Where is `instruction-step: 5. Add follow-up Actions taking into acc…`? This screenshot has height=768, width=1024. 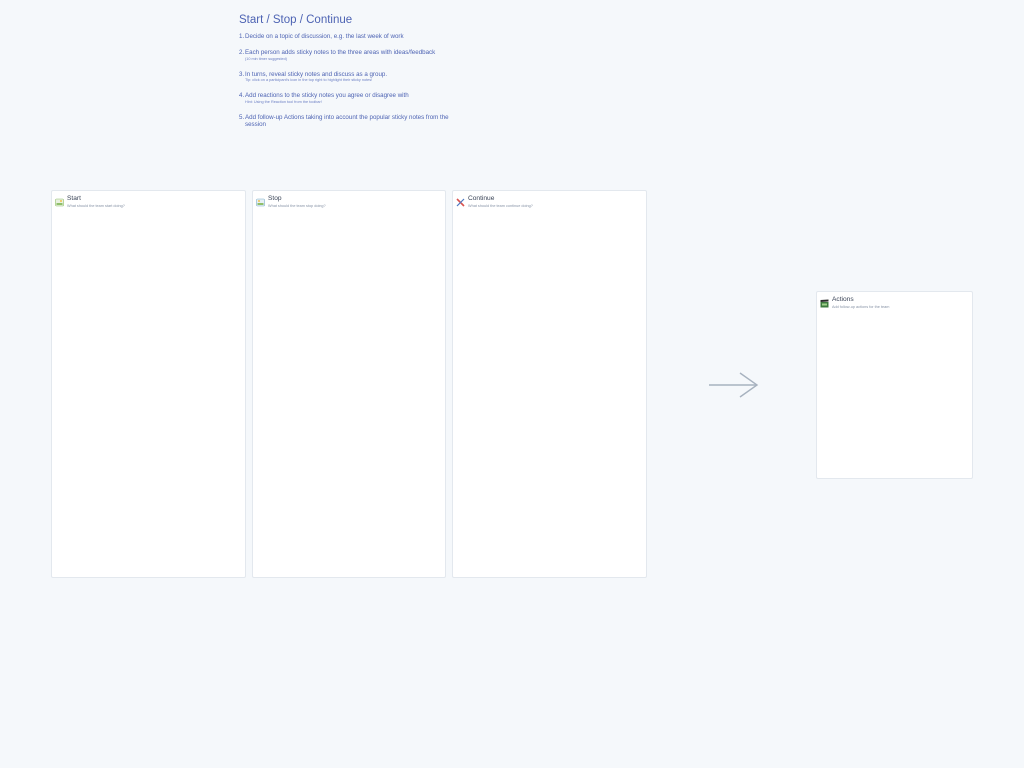 instruction-step: 5. Add follow-up Actions taking into acc… is located at coordinates (346, 121).